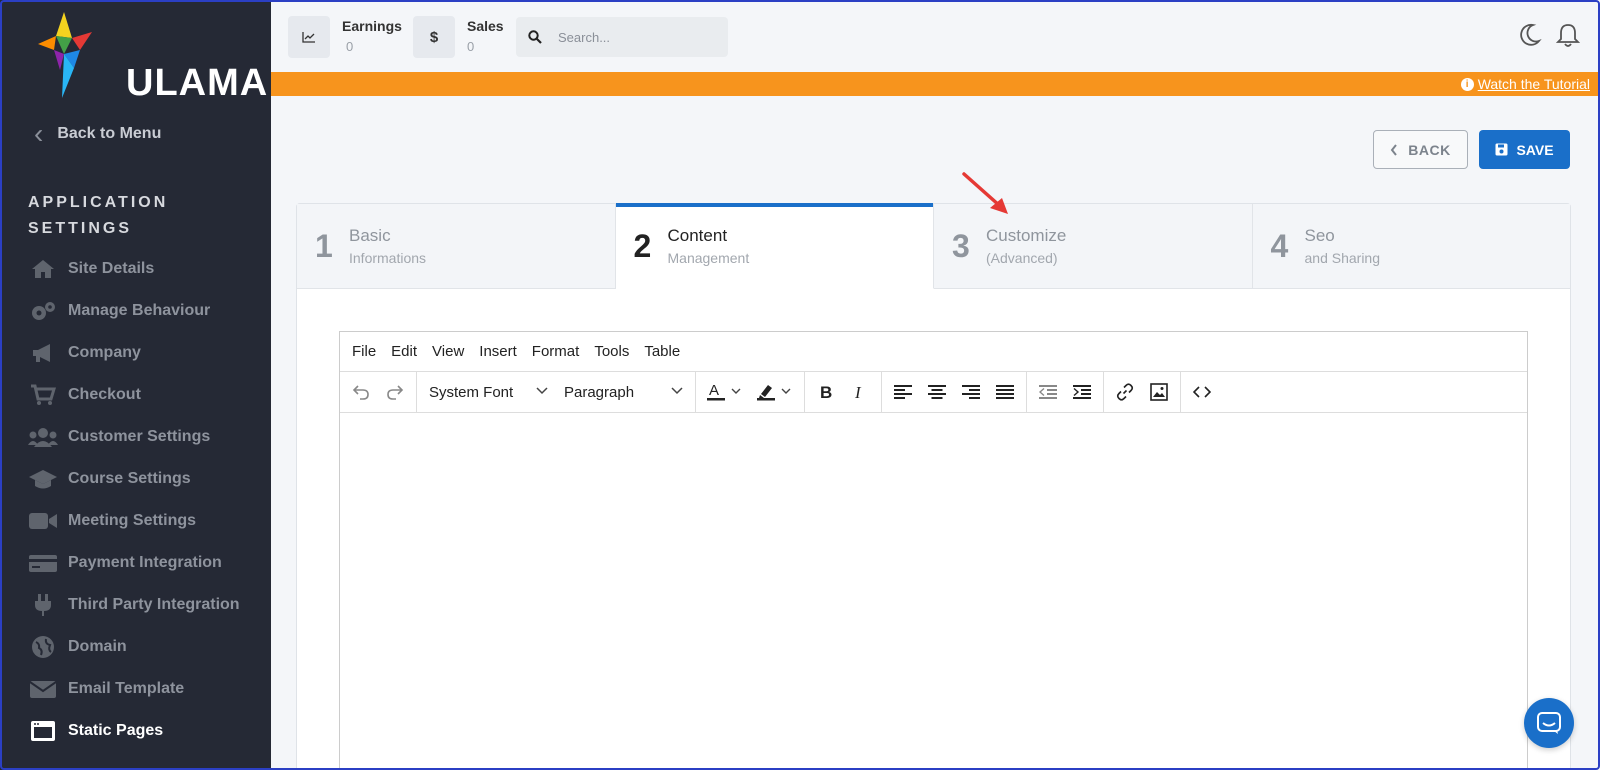  Describe the element at coordinates (126, 688) in the screenshot. I see `sidebar-item-label: Email Template` at that location.